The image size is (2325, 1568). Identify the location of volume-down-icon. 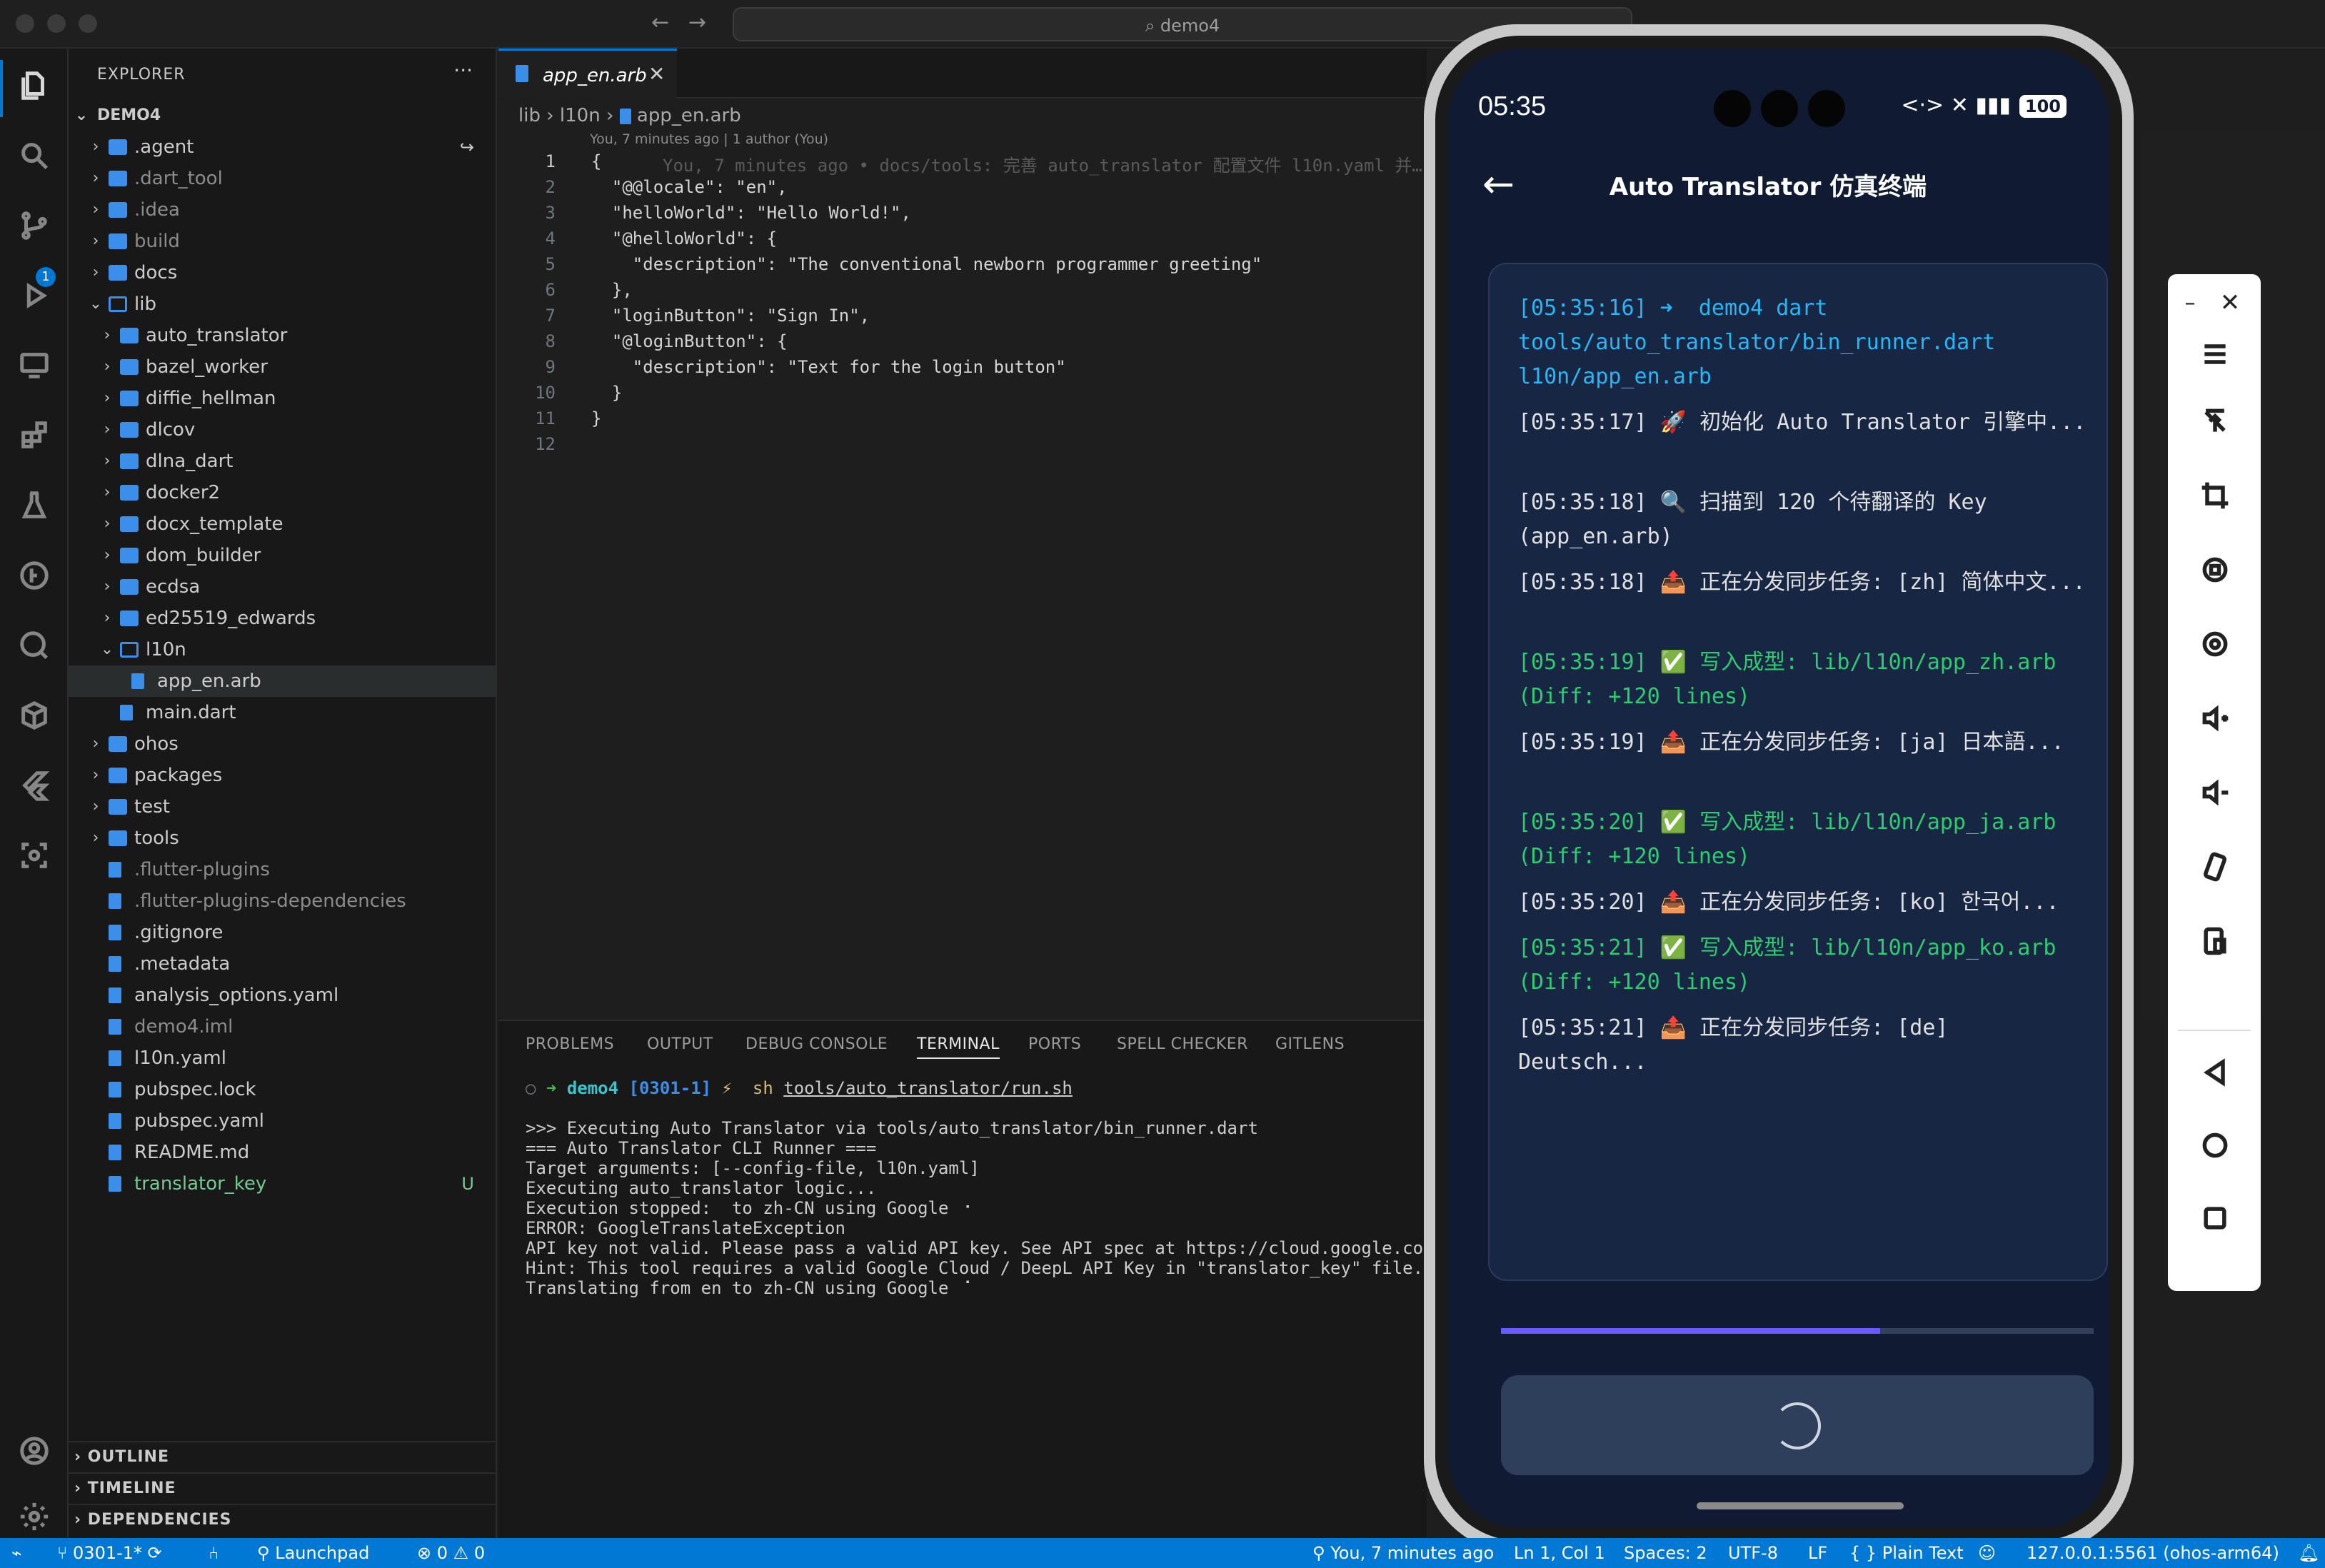
(2215, 792).